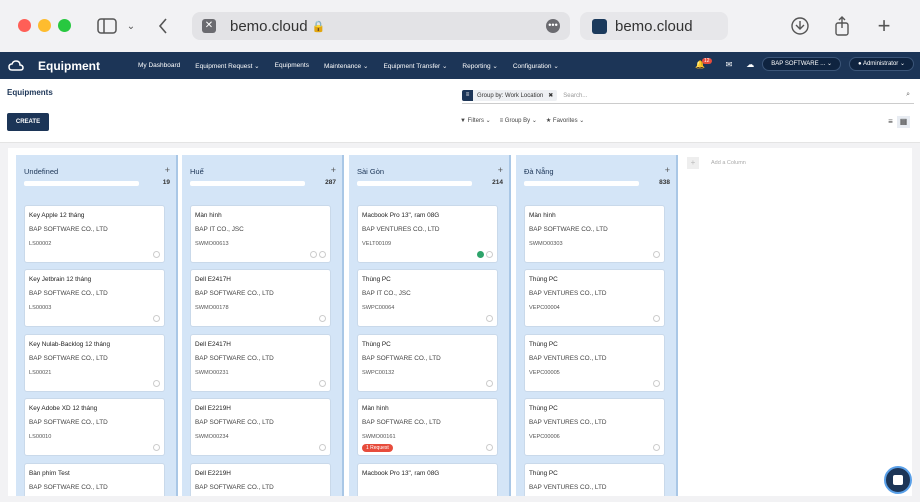  Describe the element at coordinates (750, 64) in the screenshot. I see `cloud-icon: ☁` at that location.